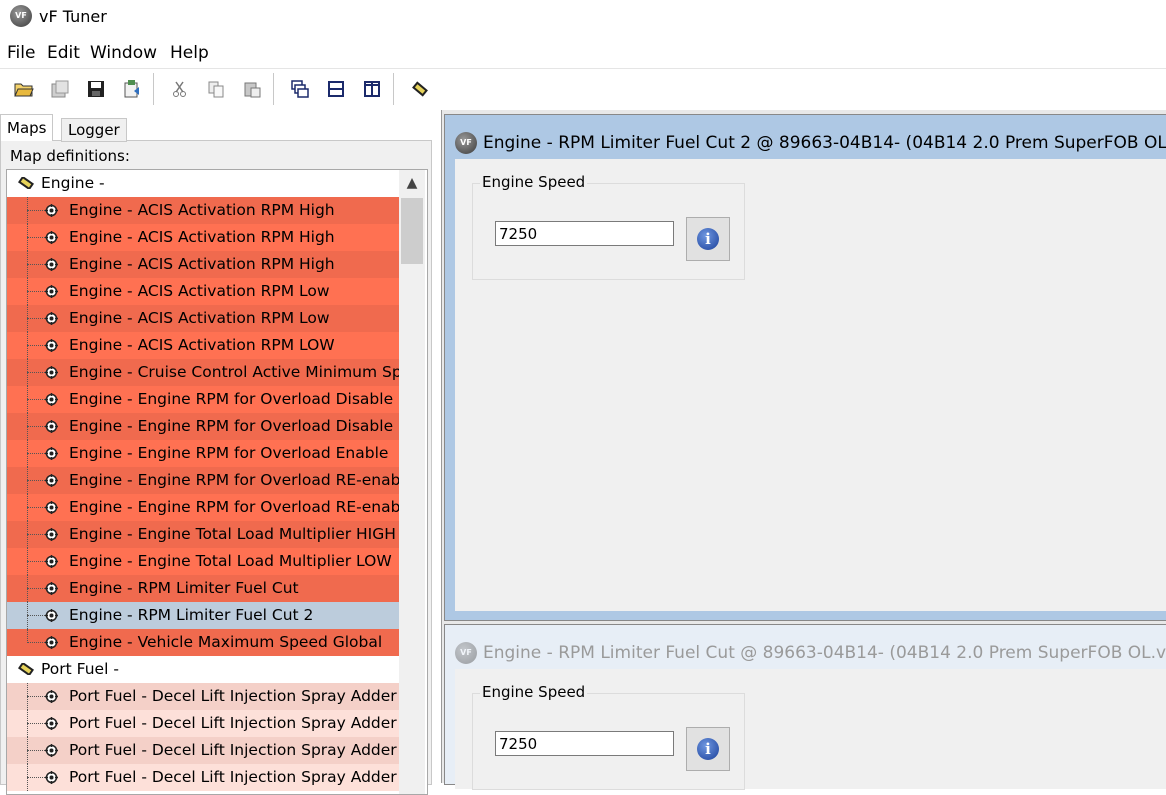 The height and width of the screenshot is (795, 1166). I want to click on tree-group: Port Fuel -, so click(203, 669).